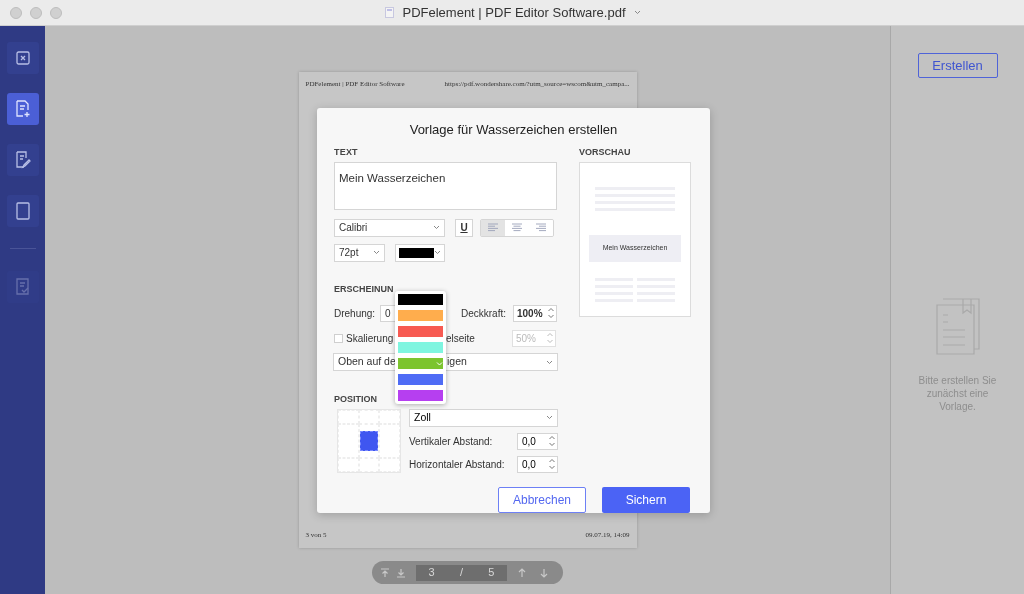  I want to click on scale-label: elseite, so click(461, 338).